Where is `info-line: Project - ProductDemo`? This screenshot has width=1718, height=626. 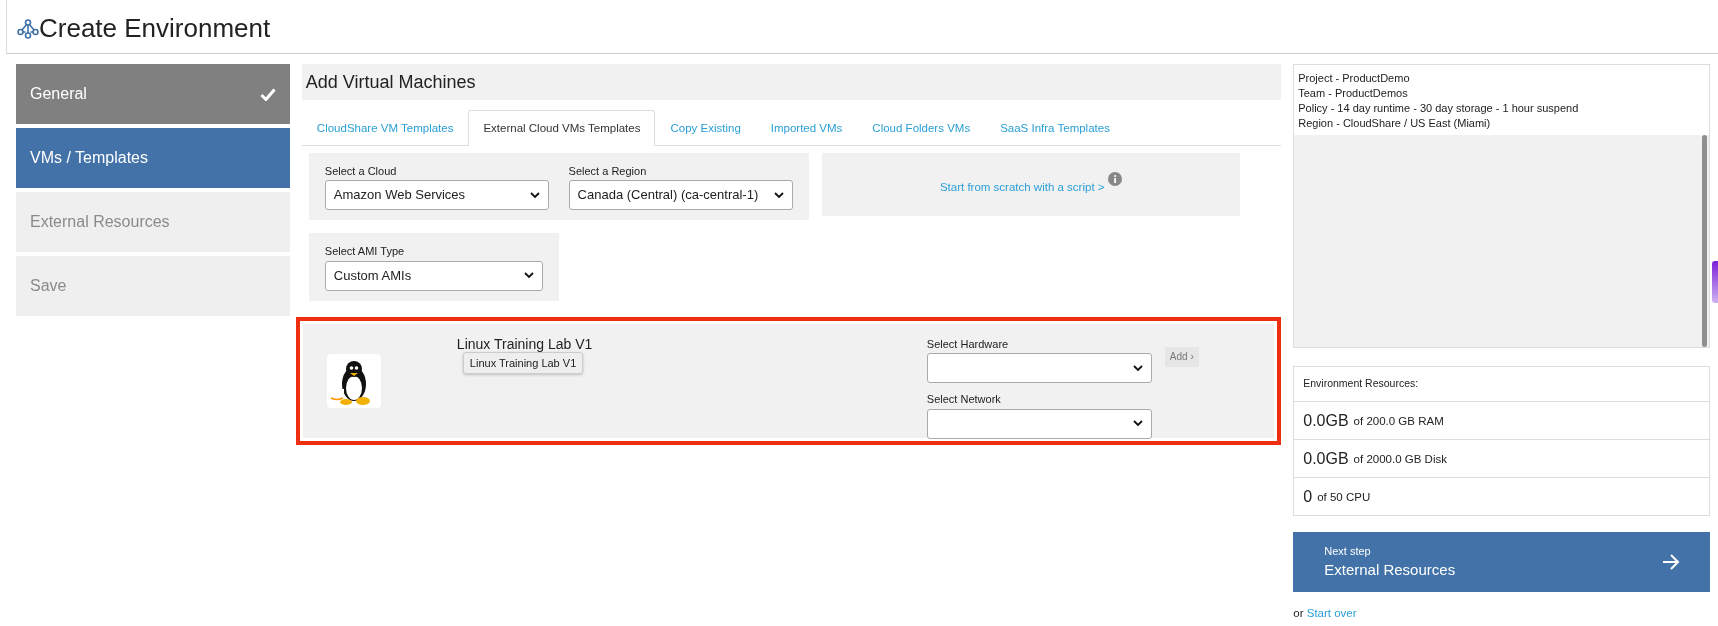
info-line: Project - ProductDemo is located at coordinates (1354, 78).